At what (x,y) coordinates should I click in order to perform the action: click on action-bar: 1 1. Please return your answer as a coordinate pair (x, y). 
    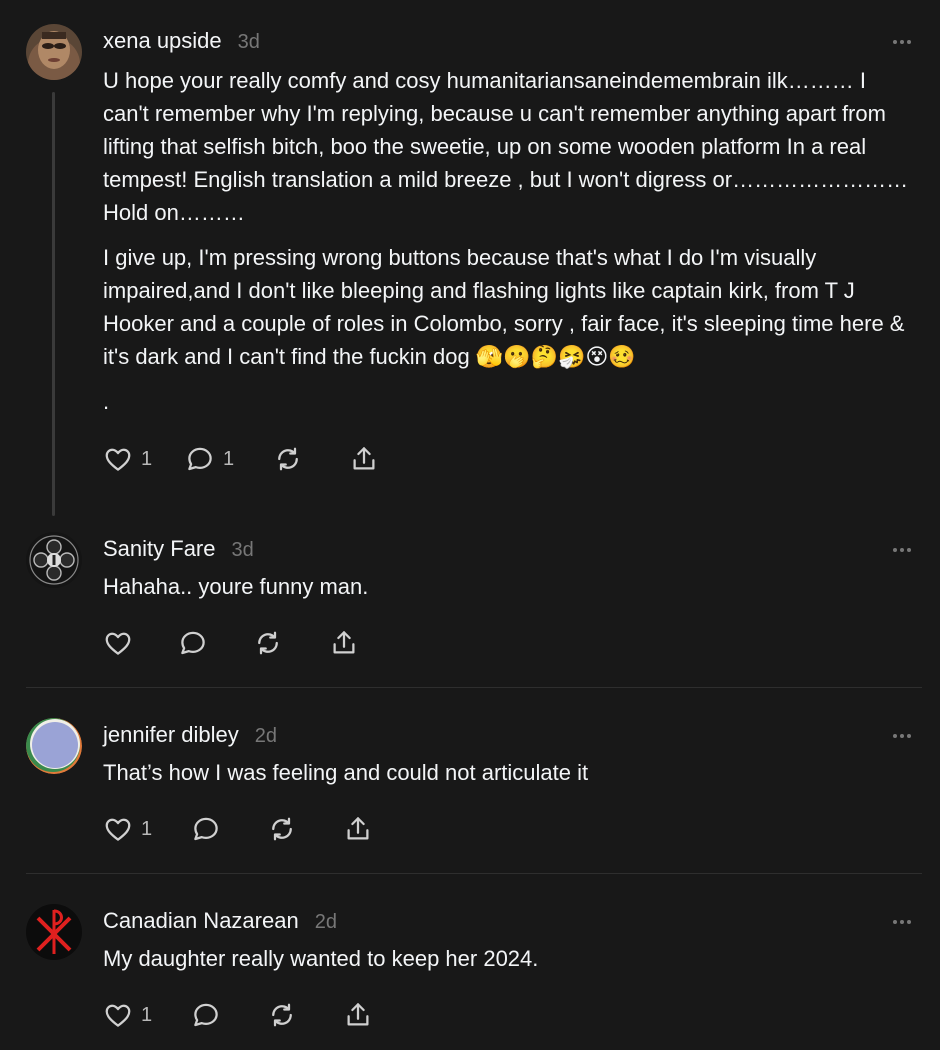
    Looking at the image, I should click on (246, 459).